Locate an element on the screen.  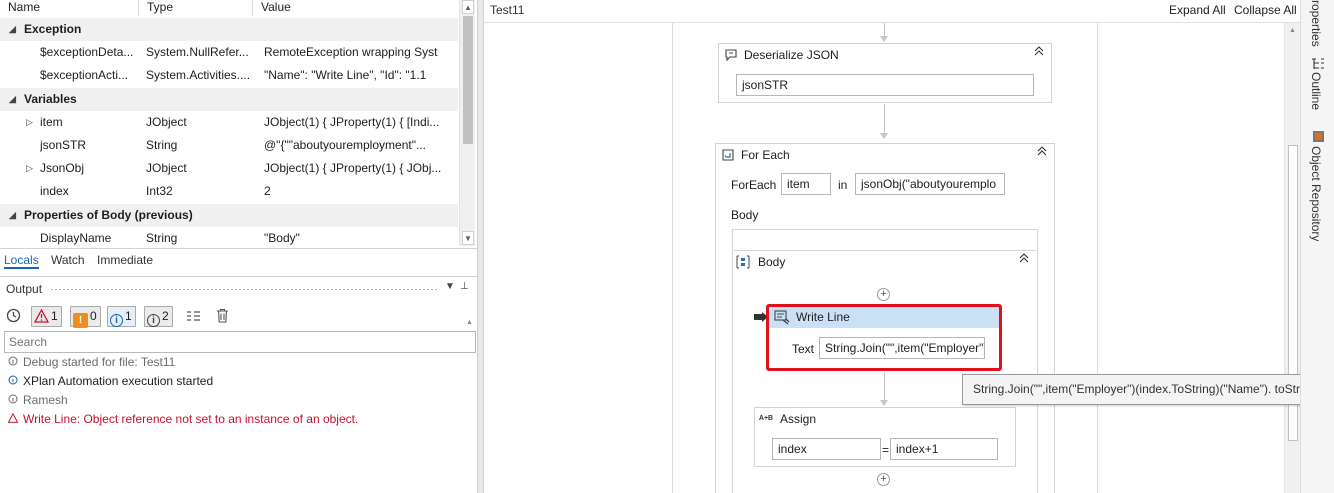
variable-type: String is located at coordinates (162, 145).